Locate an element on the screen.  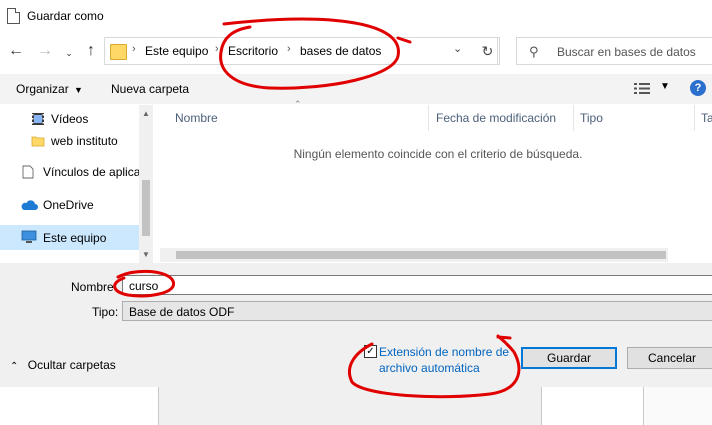
horizontal-scrollbar is located at coordinates (414, 255).